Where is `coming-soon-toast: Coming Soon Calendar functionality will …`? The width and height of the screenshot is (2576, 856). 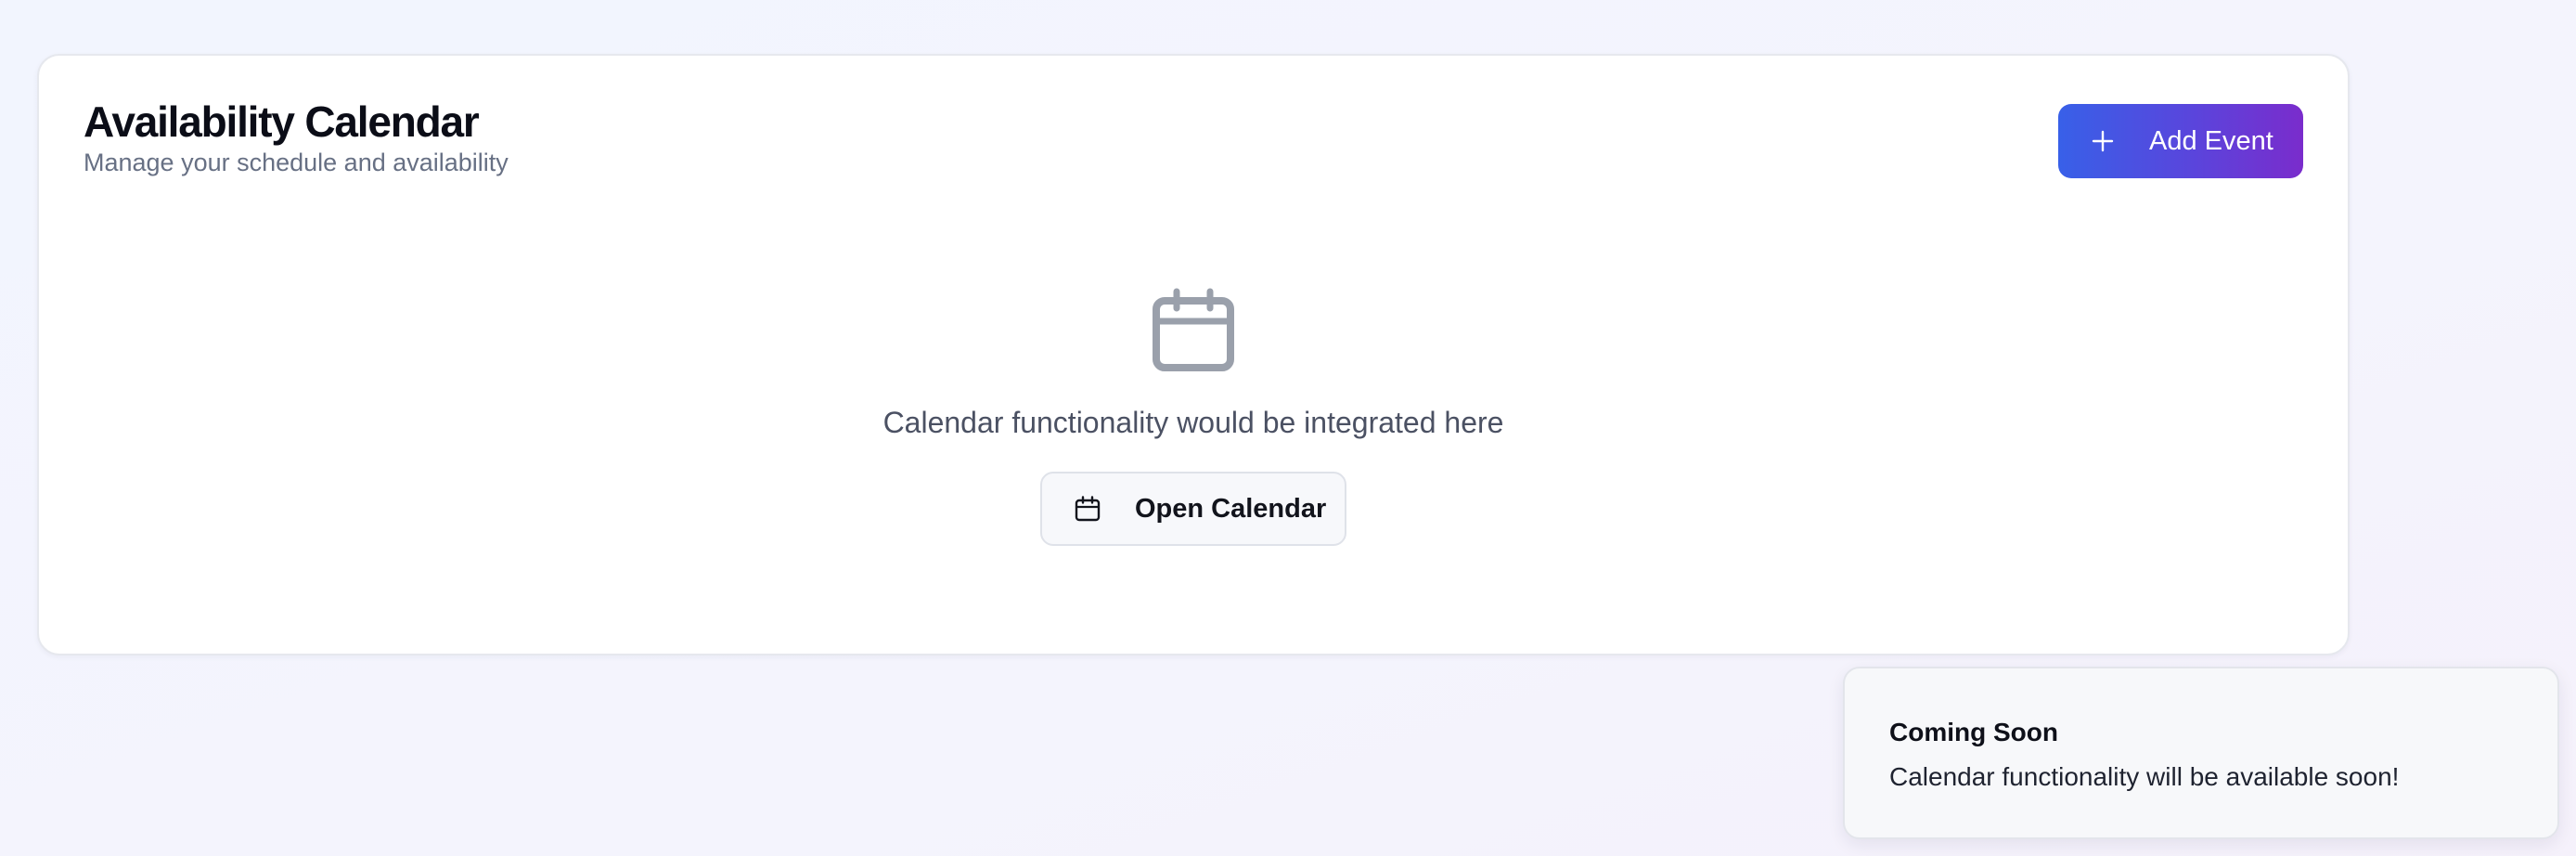
coming-soon-toast: Coming Soon Calendar functionality will … is located at coordinates (2201, 753).